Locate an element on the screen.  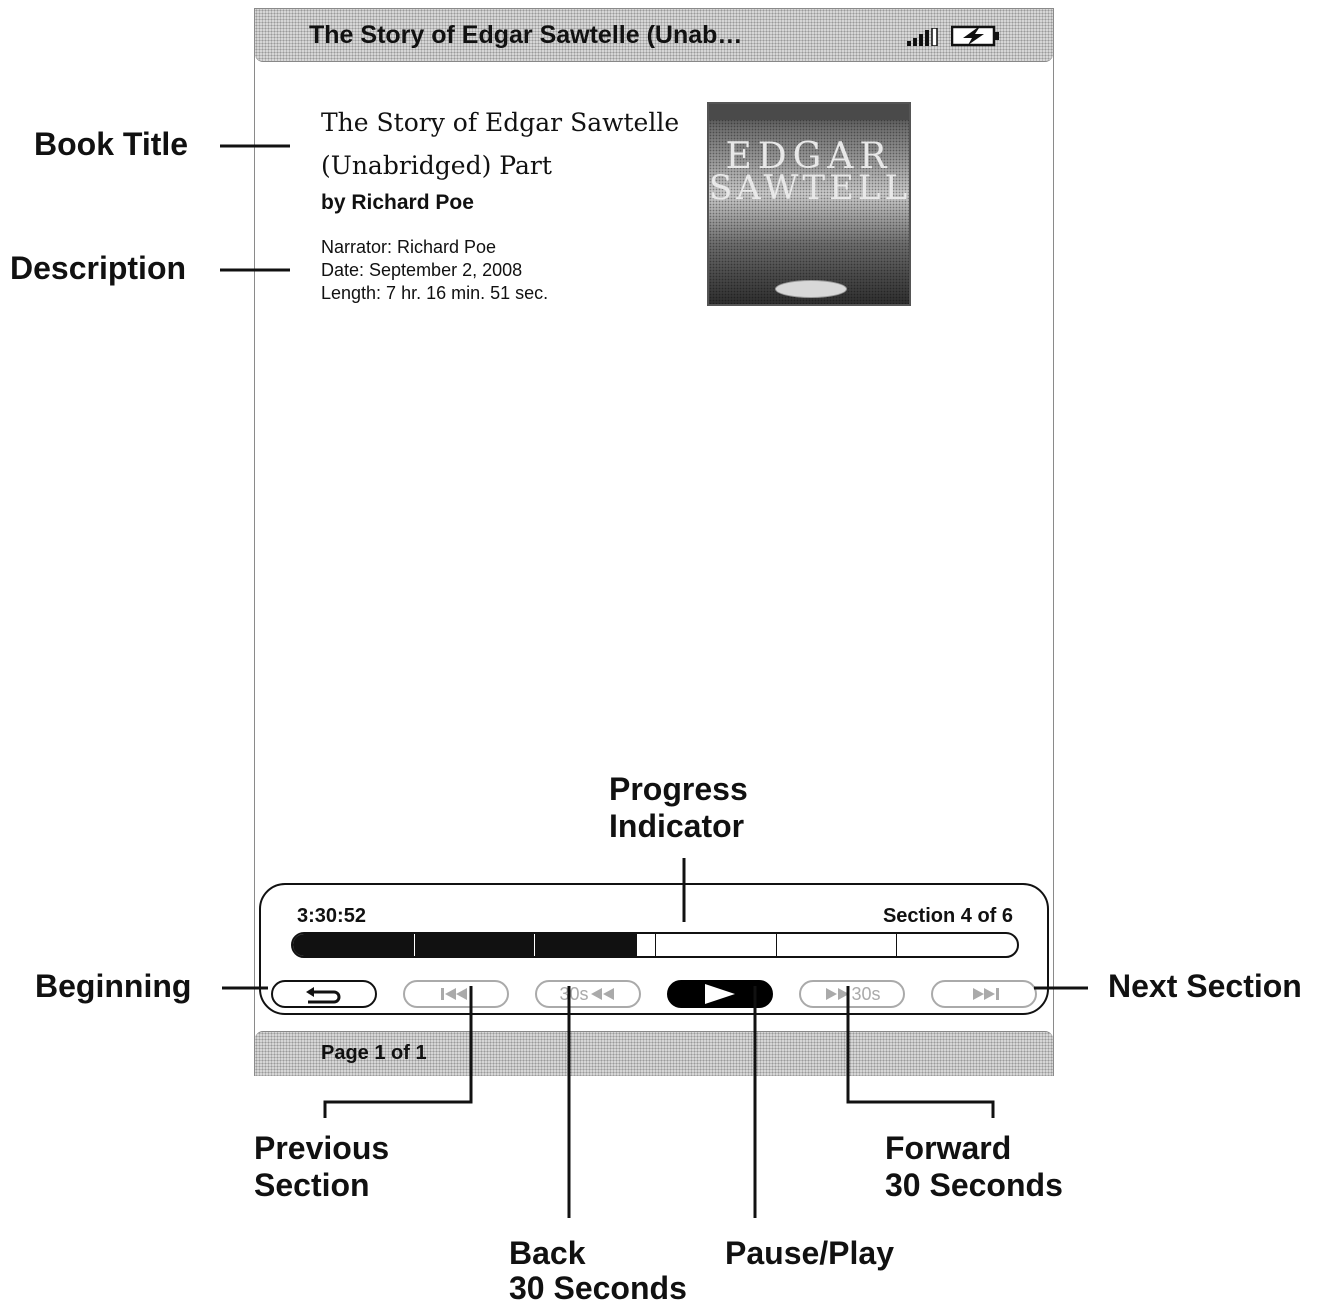
next-section-button is located at coordinates (984, 994).